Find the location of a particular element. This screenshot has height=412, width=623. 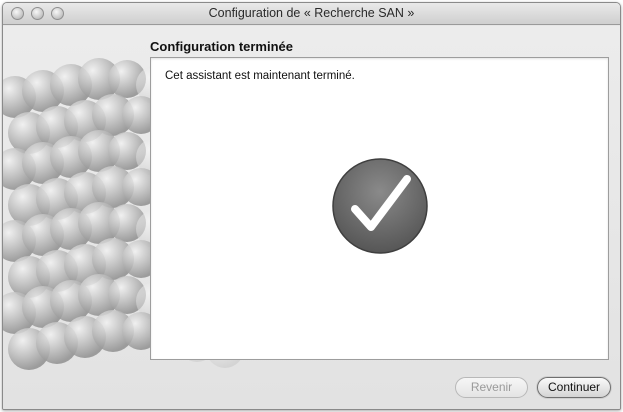

title-bar: Configuration de « Recherche SAN » is located at coordinates (311, 14).